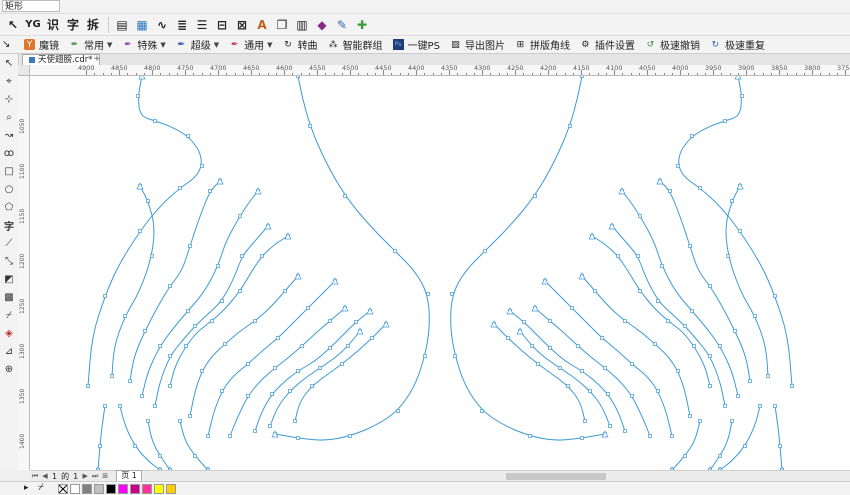 The width and height of the screenshot is (850, 495). What do you see at coordinates (95, 476) in the screenshot?
I see `last-page-icon: ⏭` at bounding box center [95, 476].